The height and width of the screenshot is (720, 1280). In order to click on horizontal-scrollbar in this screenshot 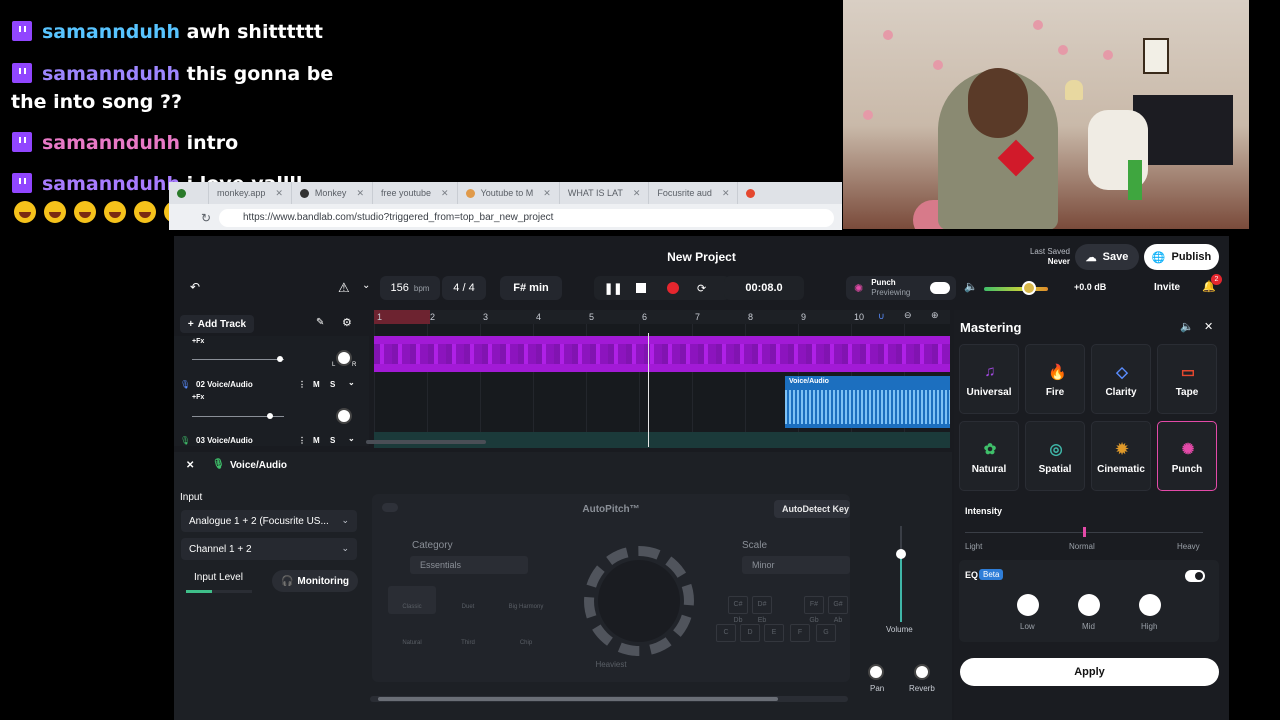, I will do `click(426, 442)`.